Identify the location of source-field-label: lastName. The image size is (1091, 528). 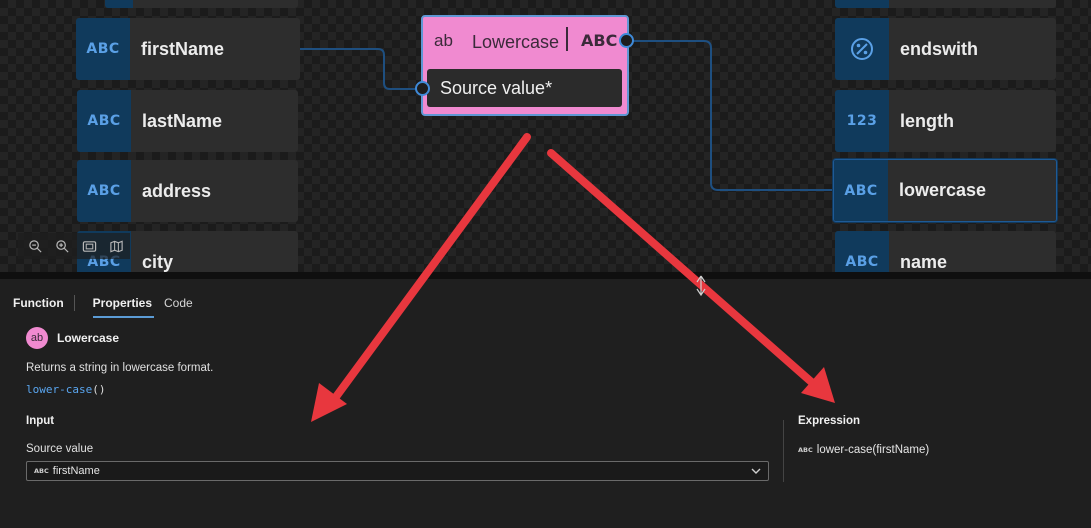
(182, 120).